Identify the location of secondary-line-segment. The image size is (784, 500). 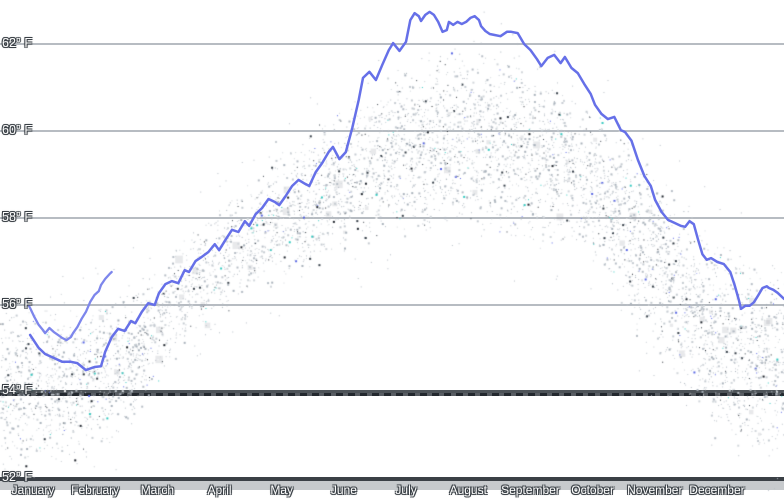
(68, 306).